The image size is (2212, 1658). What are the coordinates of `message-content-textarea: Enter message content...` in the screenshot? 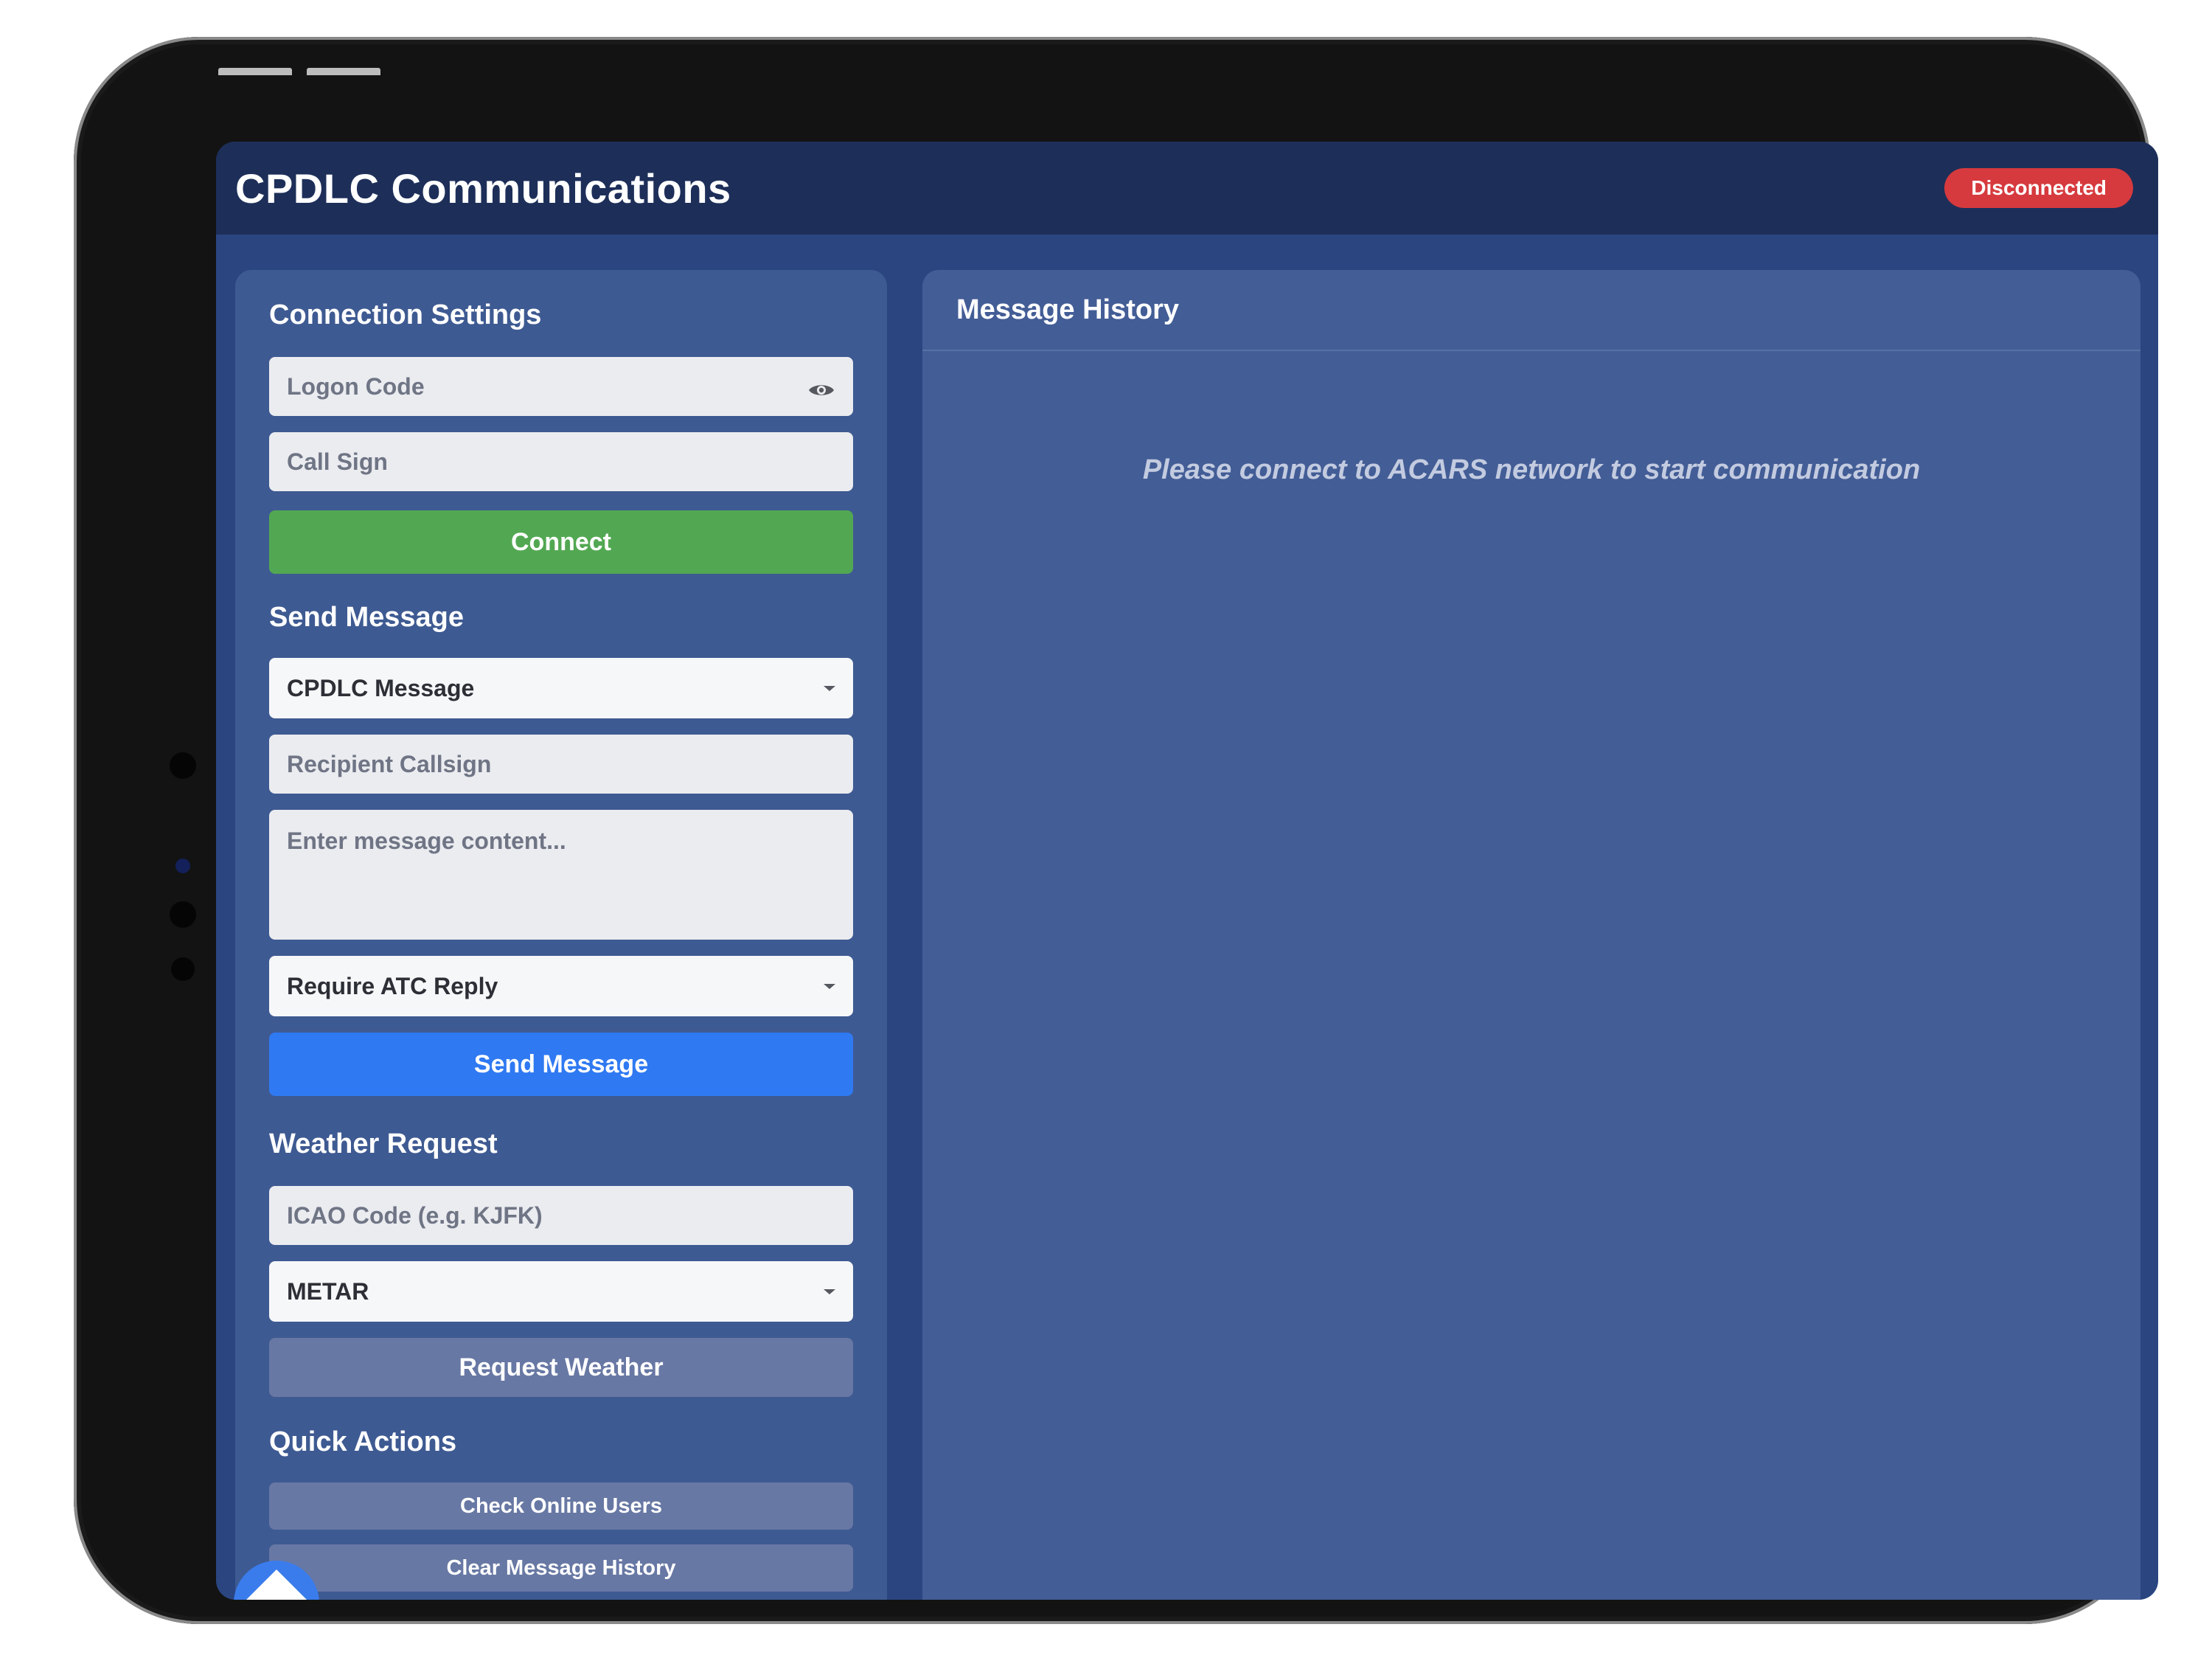 It's located at (561, 875).